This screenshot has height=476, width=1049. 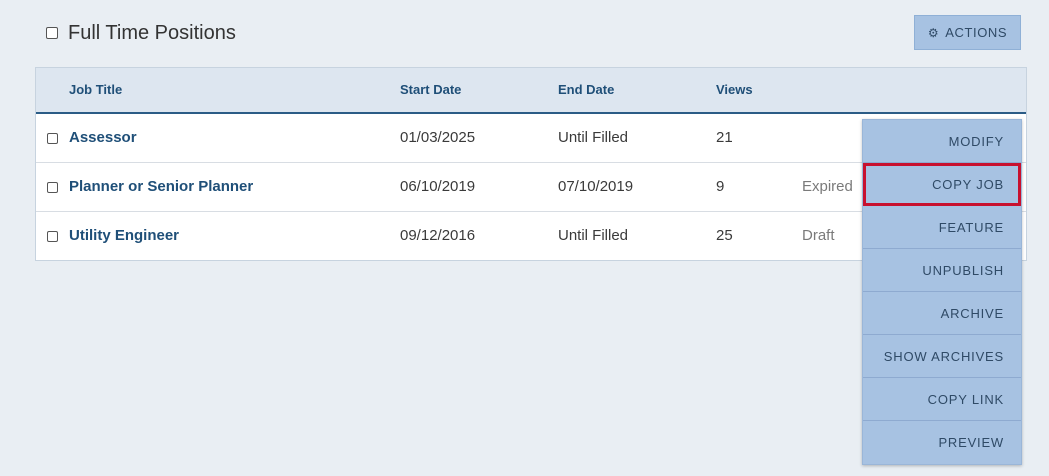 I want to click on job-title-link: Planner or Senior Planner, so click(x=161, y=187).